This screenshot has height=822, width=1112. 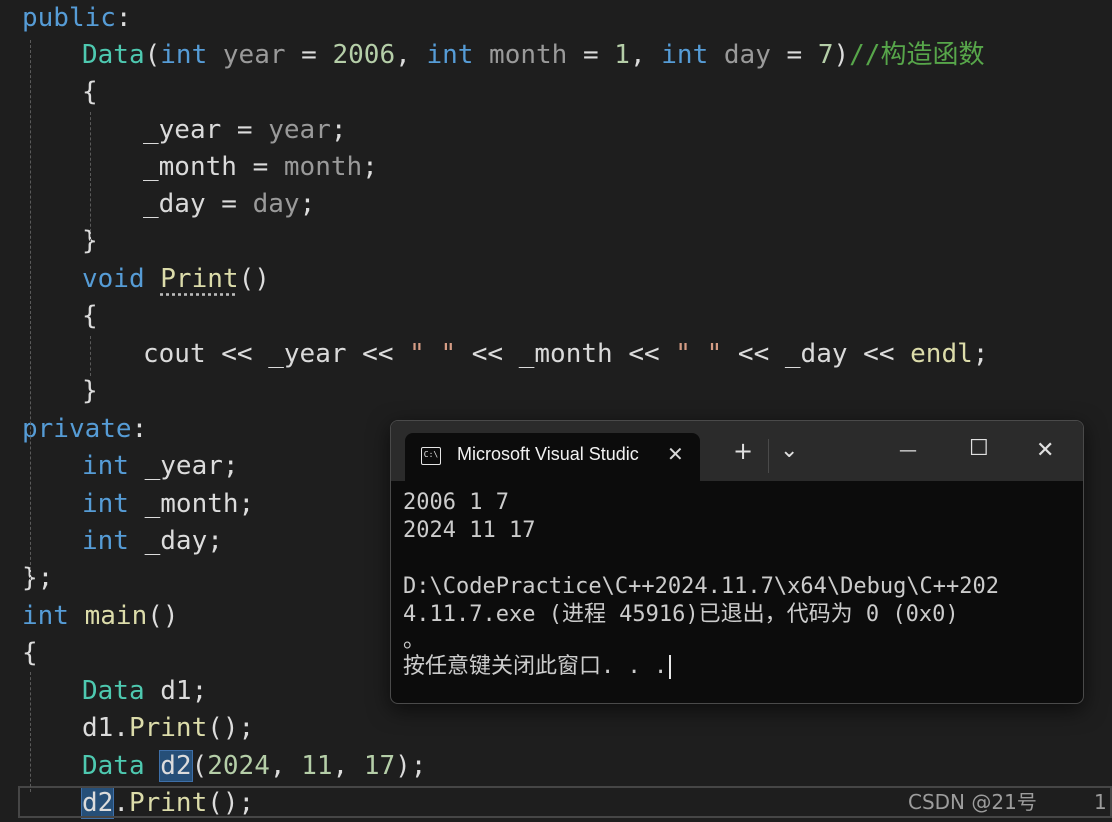 What do you see at coordinates (174, 354) in the screenshot?
I see `code-token: cout` at bounding box center [174, 354].